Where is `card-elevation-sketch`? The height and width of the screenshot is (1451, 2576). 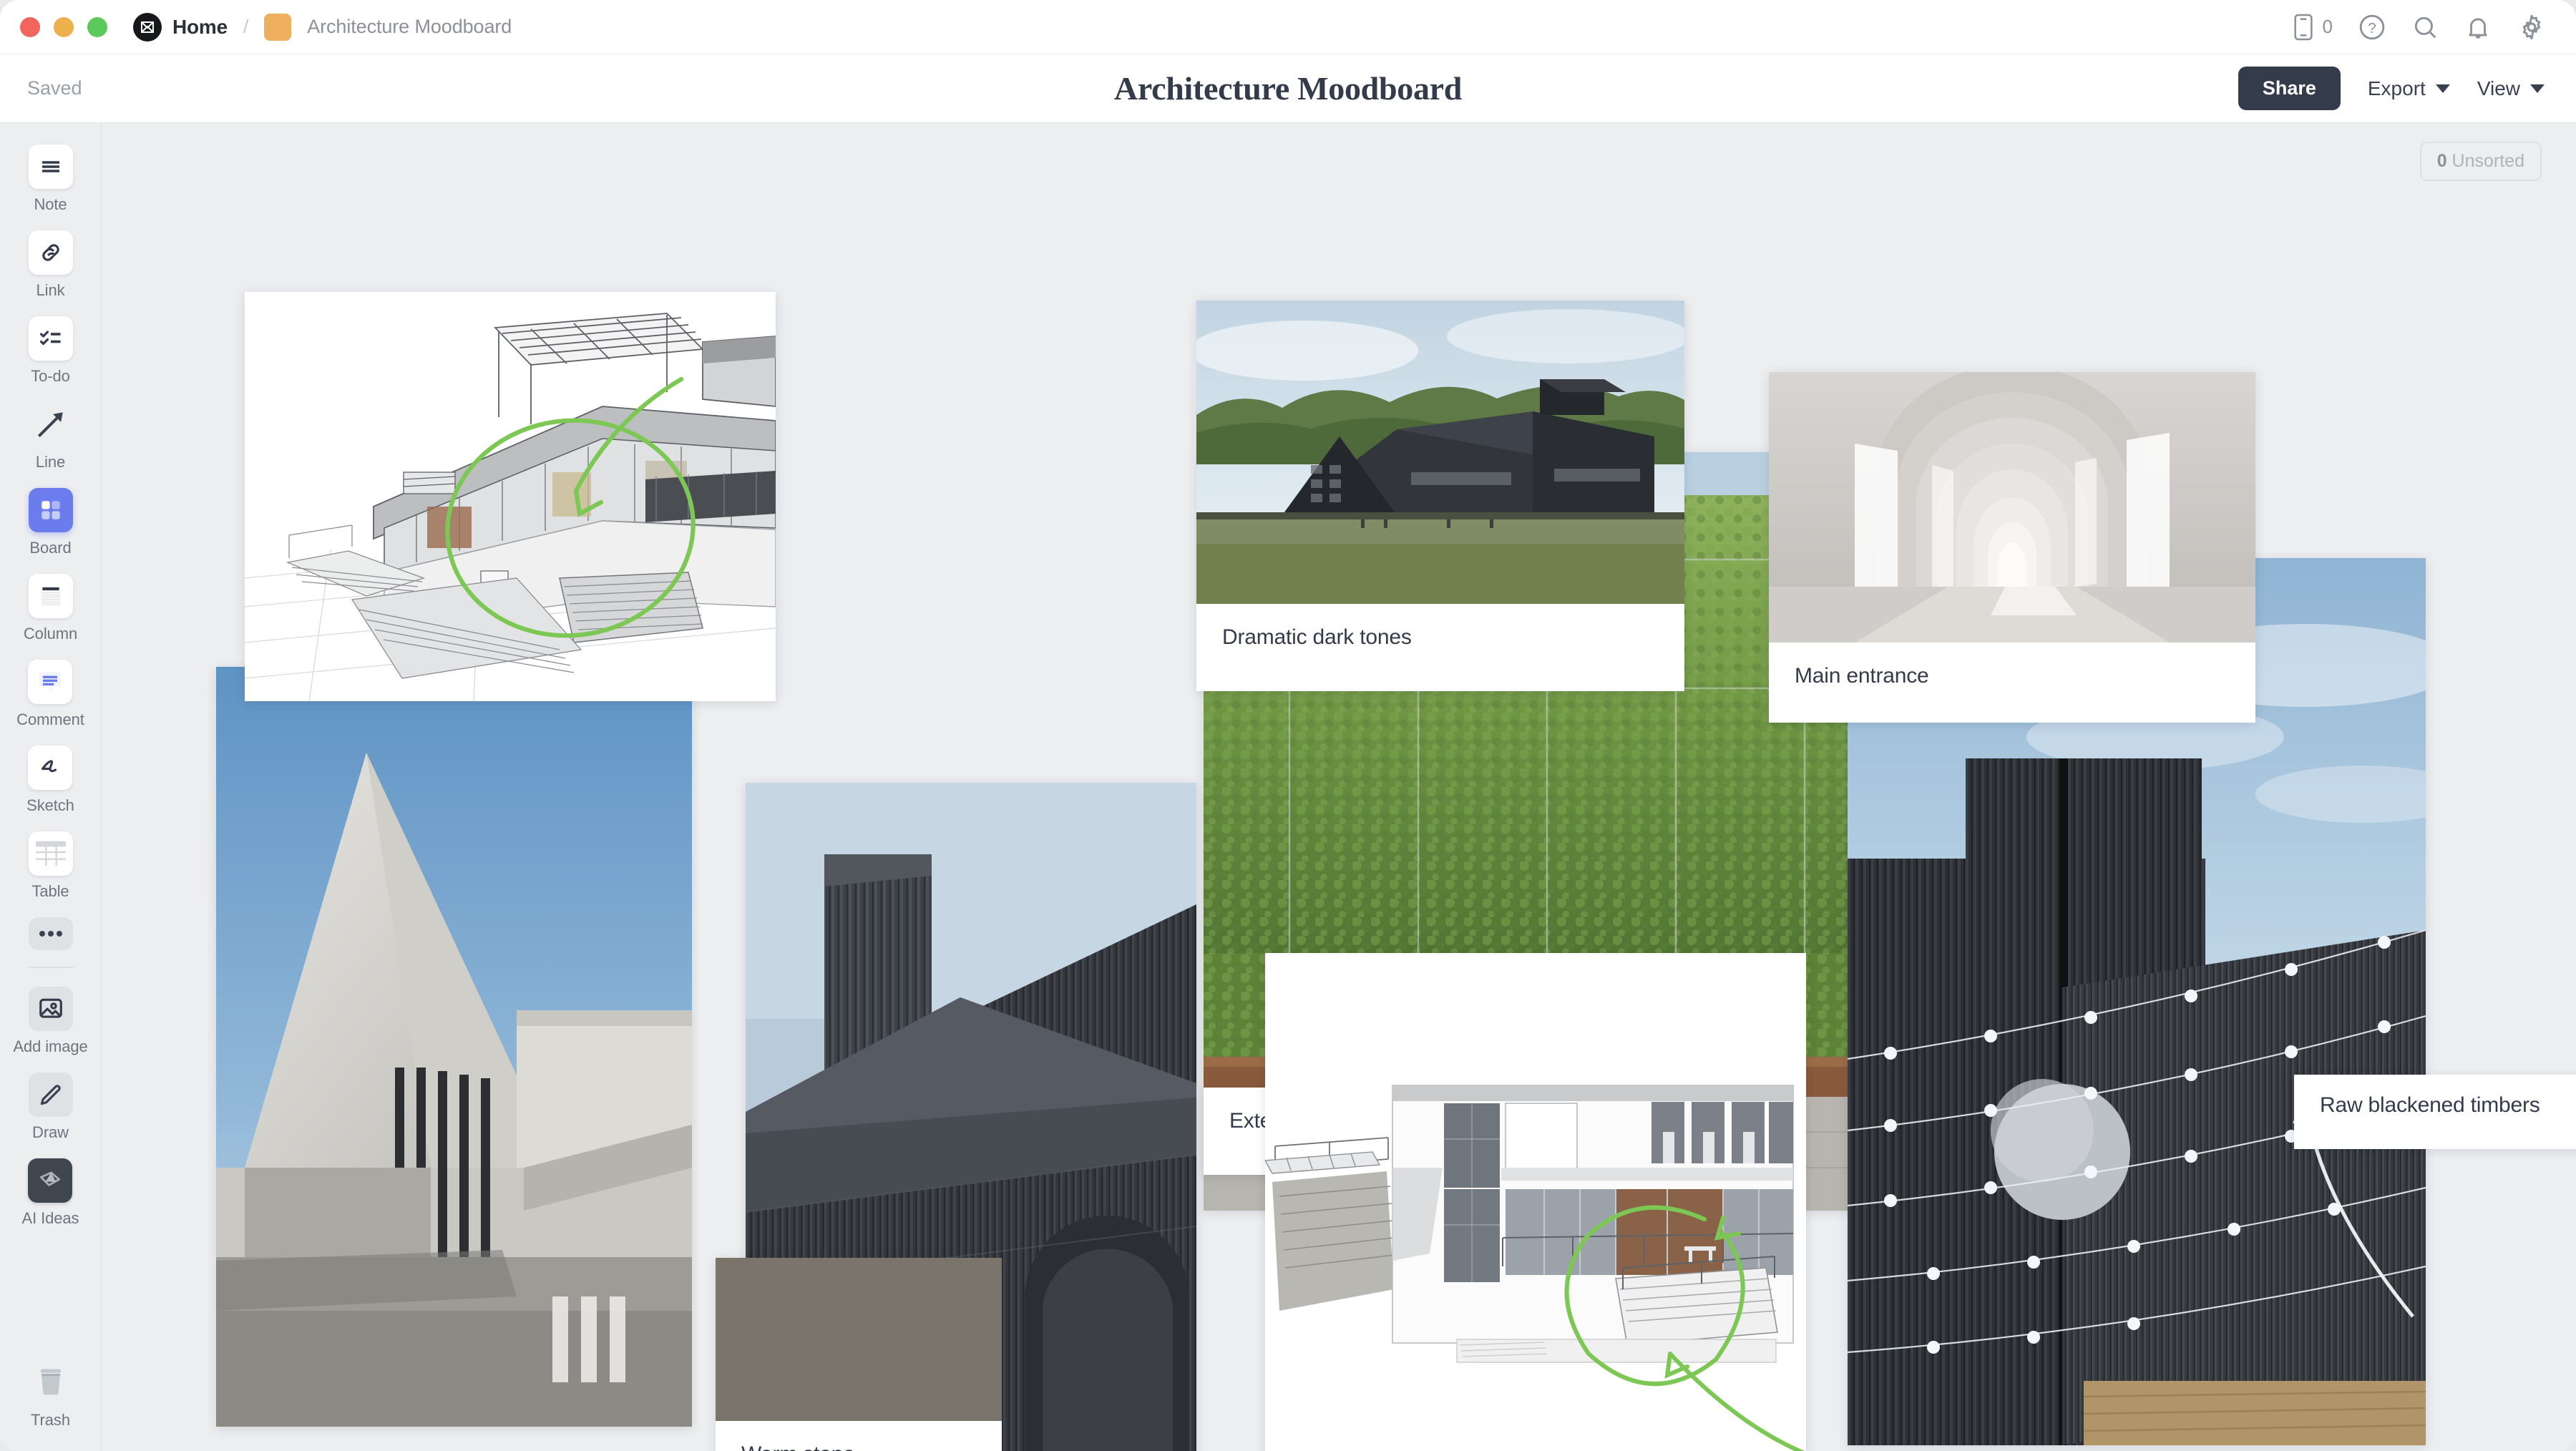 card-elevation-sketch is located at coordinates (1535, 1202).